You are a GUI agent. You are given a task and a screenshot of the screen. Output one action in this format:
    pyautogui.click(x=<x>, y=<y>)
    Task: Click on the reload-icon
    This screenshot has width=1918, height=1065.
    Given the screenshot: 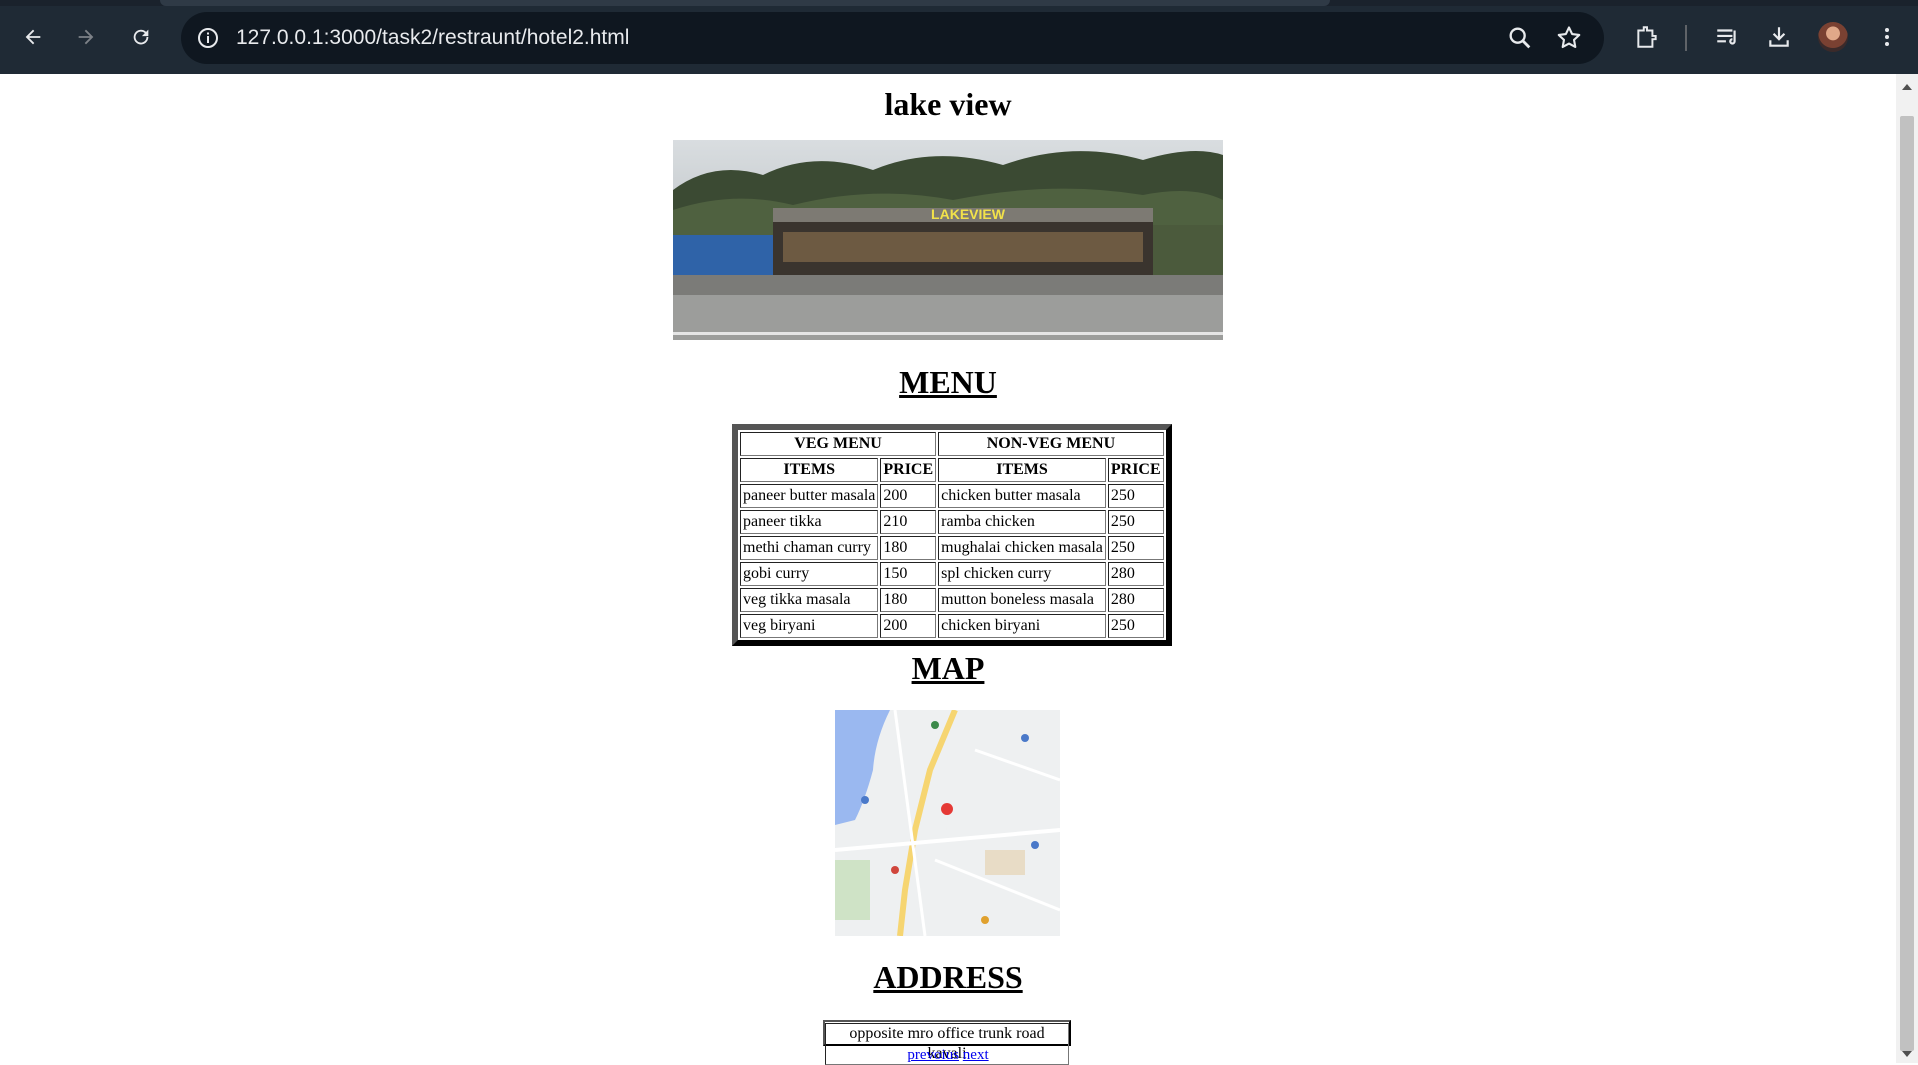 What is the action you would take?
    pyautogui.click(x=141, y=37)
    